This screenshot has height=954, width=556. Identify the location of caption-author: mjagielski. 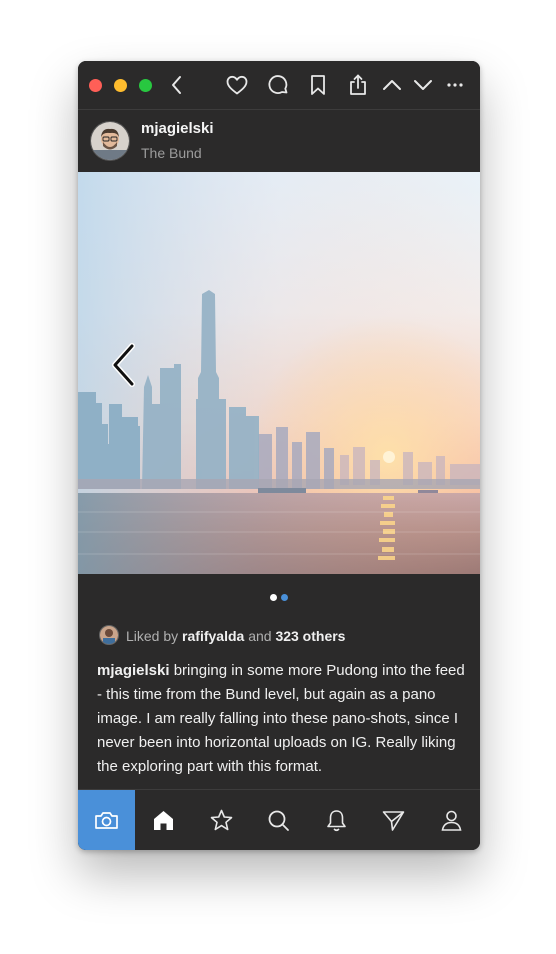
(133, 670).